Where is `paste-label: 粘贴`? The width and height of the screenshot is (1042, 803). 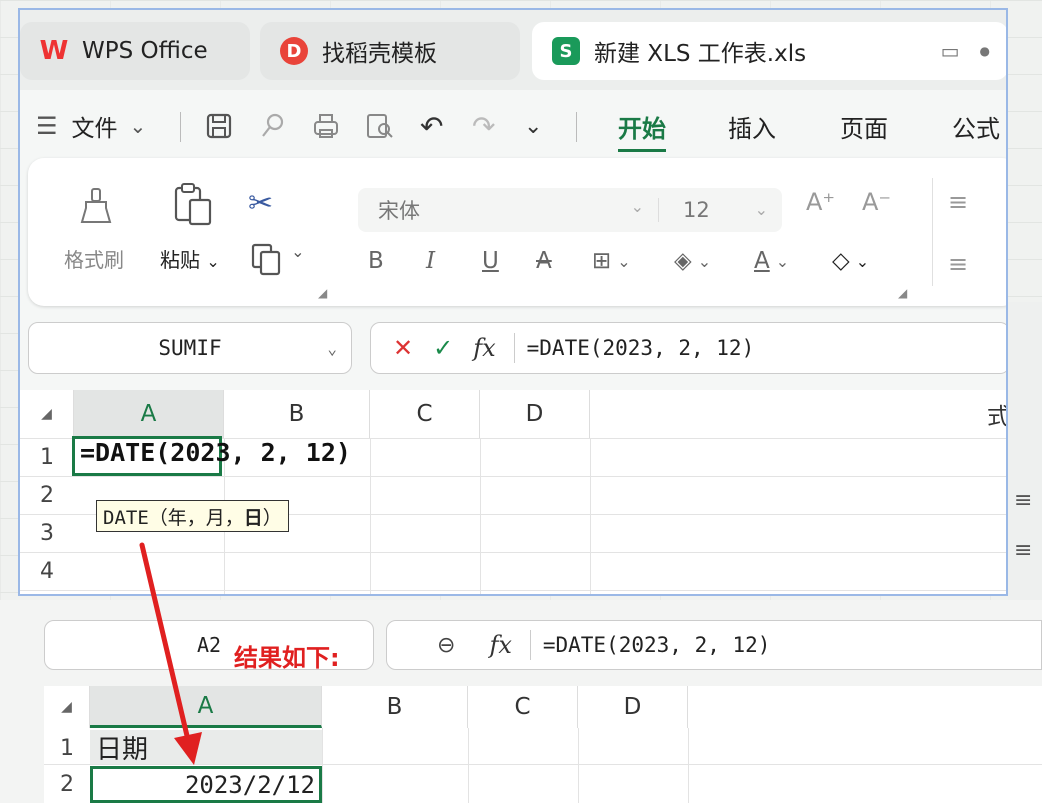 paste-label: 粘贴 is located at coordinates (180, 260).